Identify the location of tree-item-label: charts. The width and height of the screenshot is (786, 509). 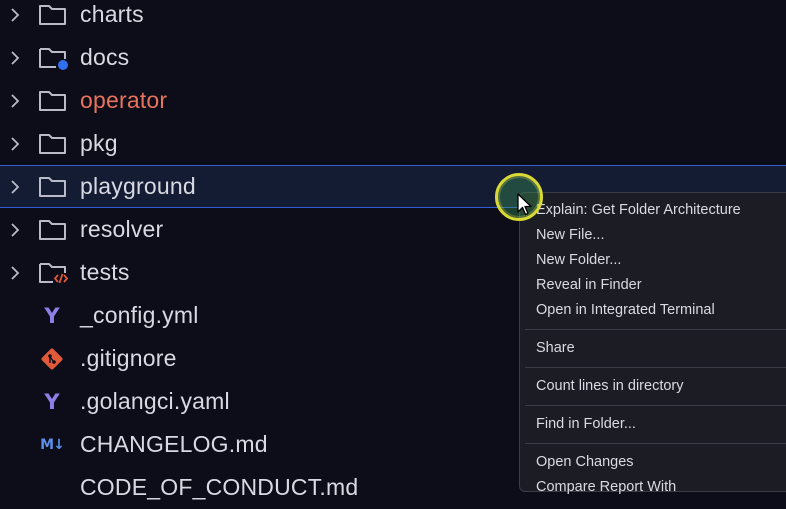
(112, 13).